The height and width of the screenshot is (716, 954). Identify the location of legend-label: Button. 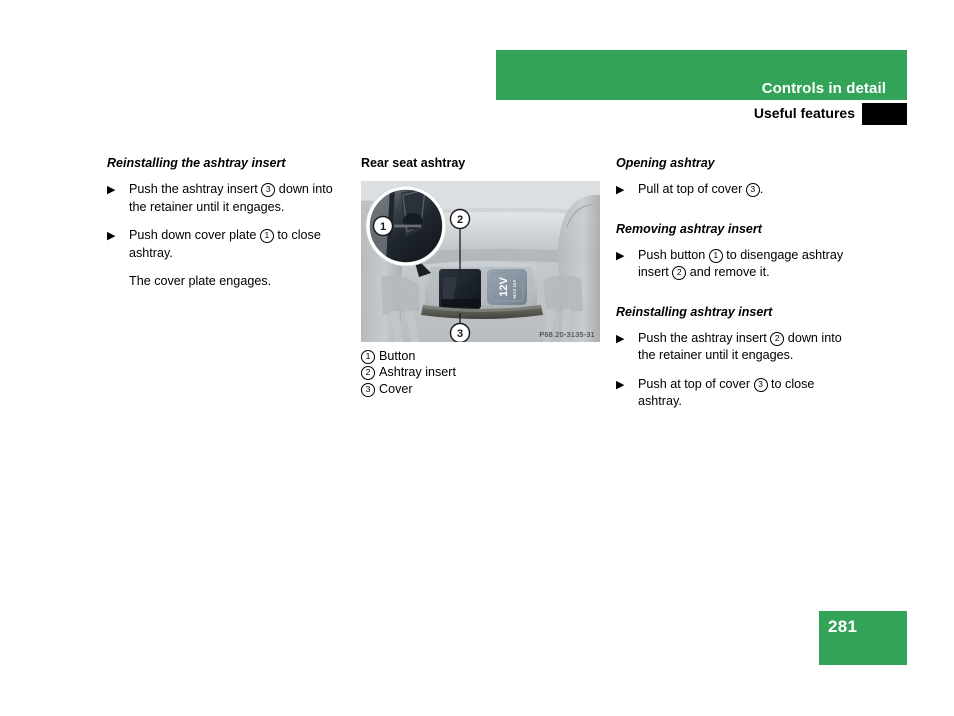
(397, 356).